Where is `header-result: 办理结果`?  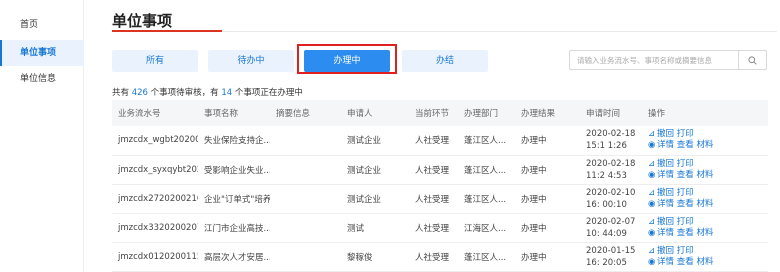
header-result: 办理结果 is located at coordinates (547, 113).